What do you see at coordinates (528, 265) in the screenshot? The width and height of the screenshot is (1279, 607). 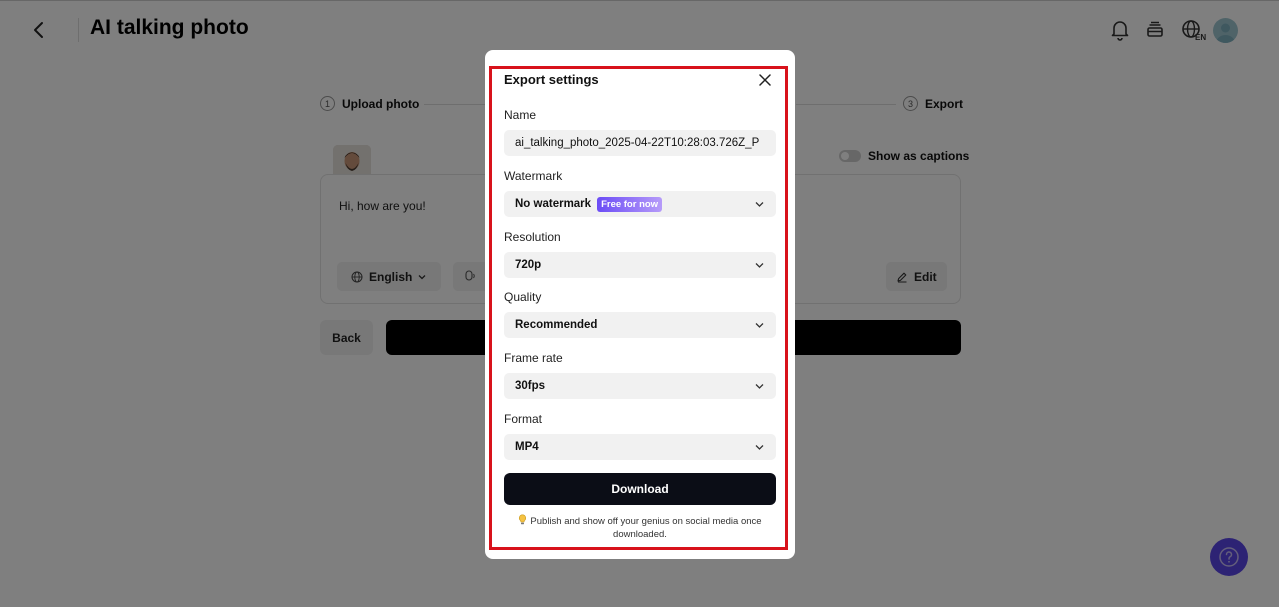 I see `resolution-value: 720p` at bounding box center [528, 265].